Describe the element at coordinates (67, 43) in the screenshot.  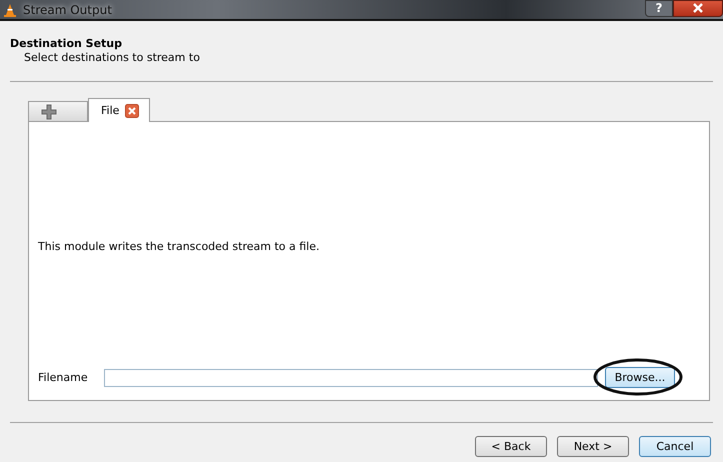
I see `page-title: Destination Setup` at that location.